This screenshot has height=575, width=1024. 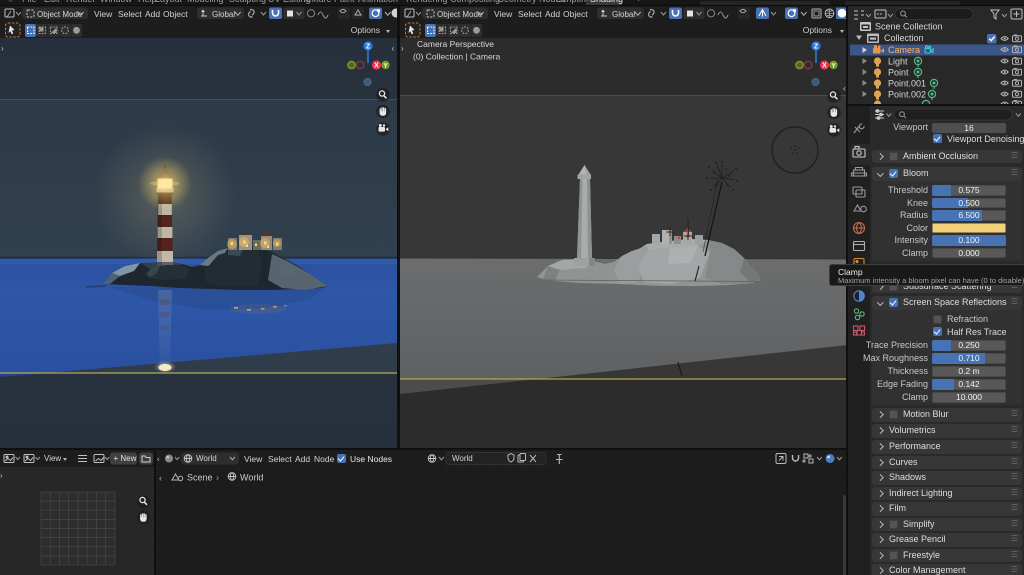 I want to click on svg-text: Point, so click(x=898, y=73).